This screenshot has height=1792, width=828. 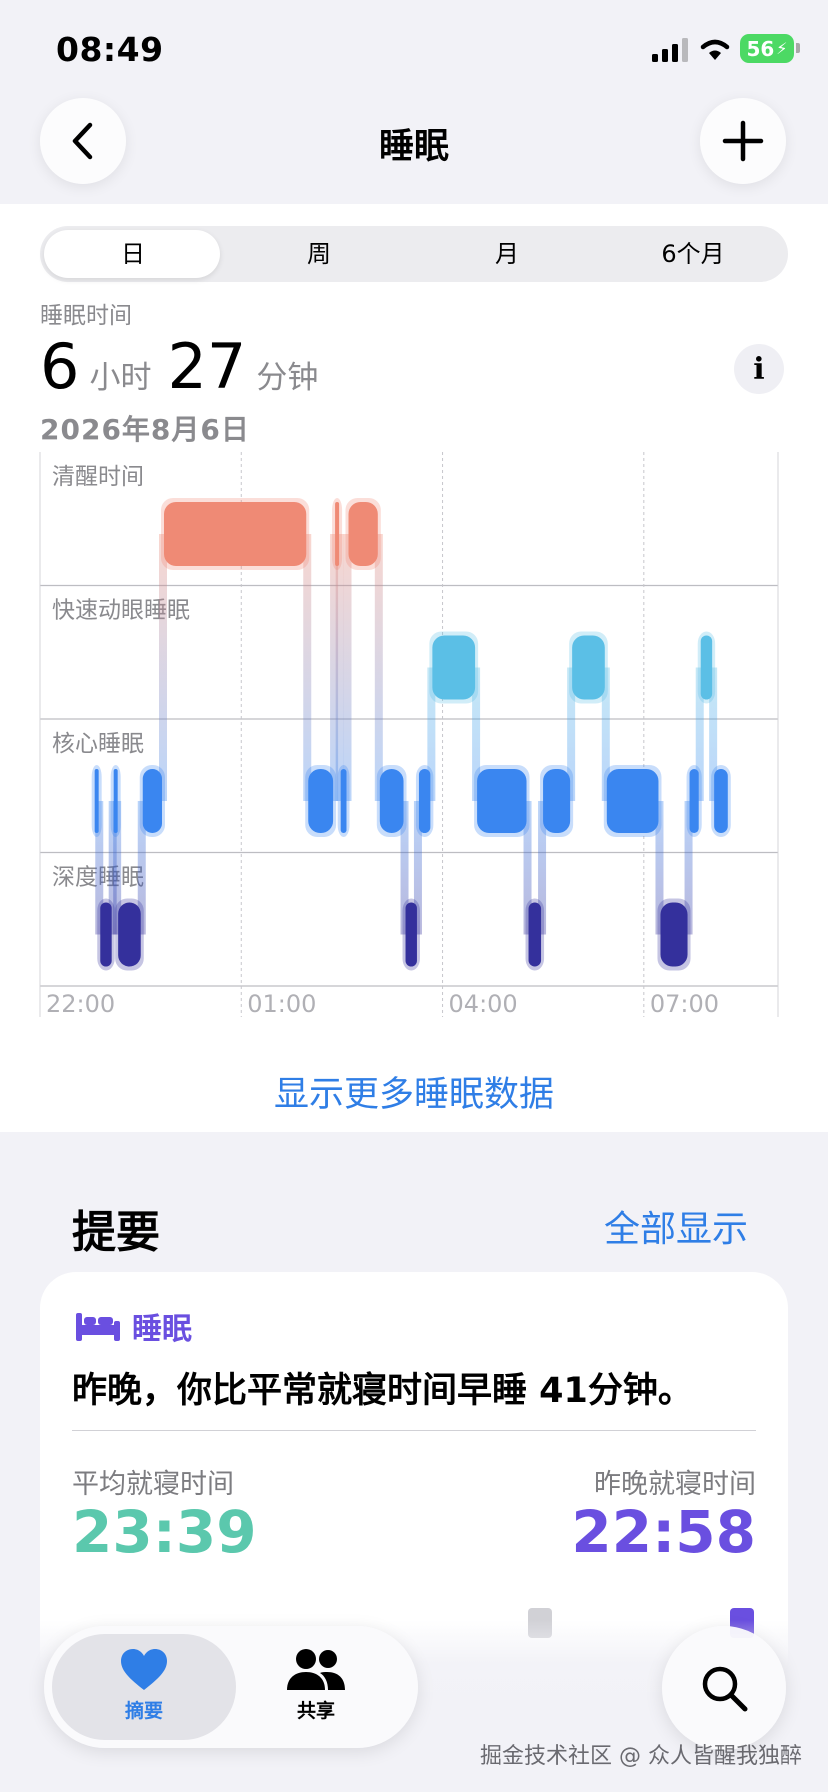 What do you see at coordinates (759, 369) in the screenshot?
I see `info-icon: i` at bounding box center [759, 369].